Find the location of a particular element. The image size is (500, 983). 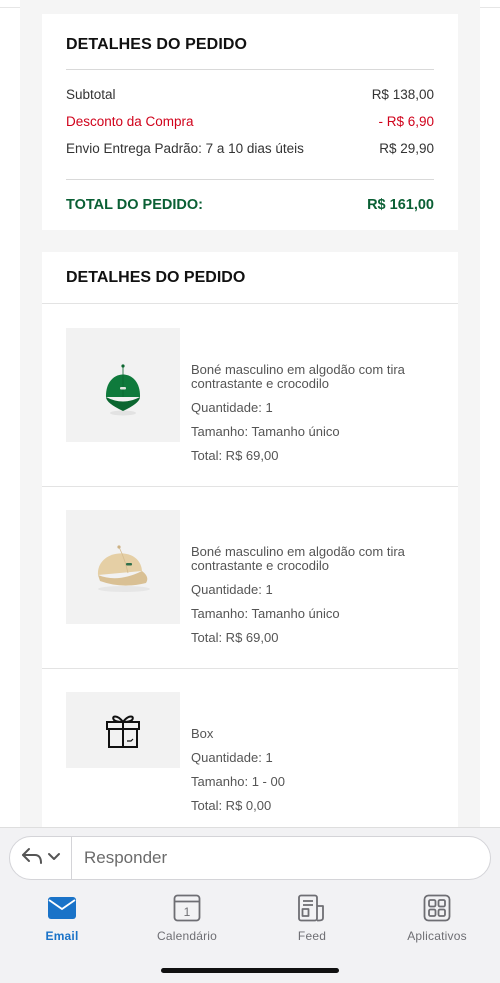

reply-options-button is located at coordinates (41, 858).